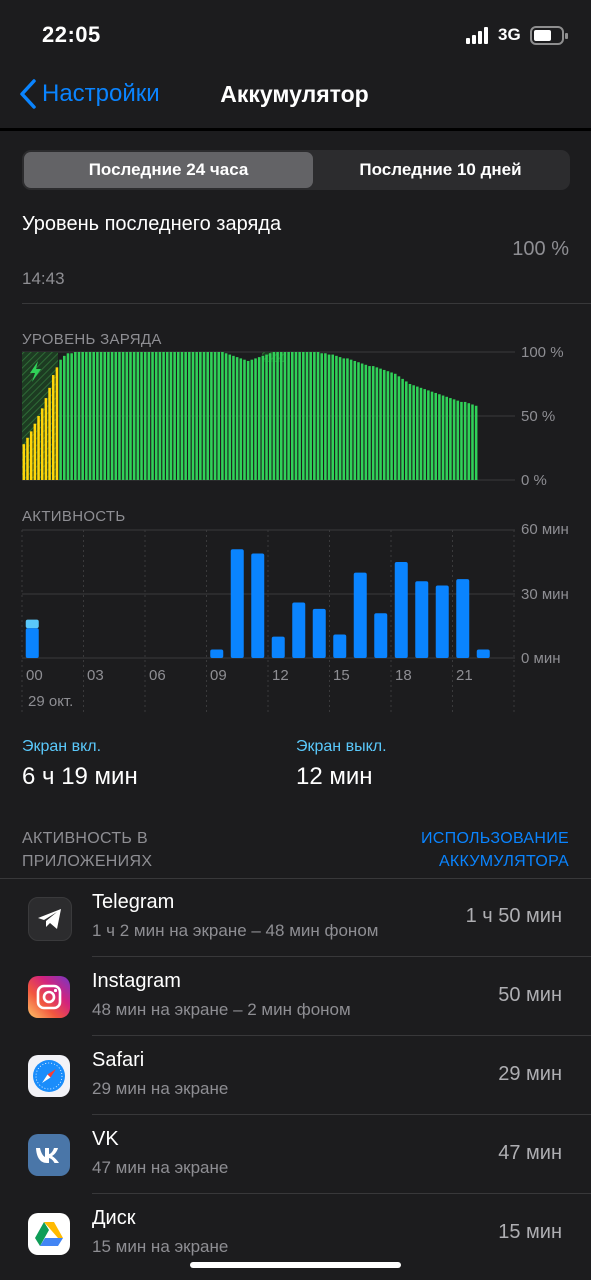 The image size is (591, 1280). What do you see at coordinates (341, 746) in the screenshot?
I see `screen-off-label: Экран выкл.` at bounding box center [341, 746].